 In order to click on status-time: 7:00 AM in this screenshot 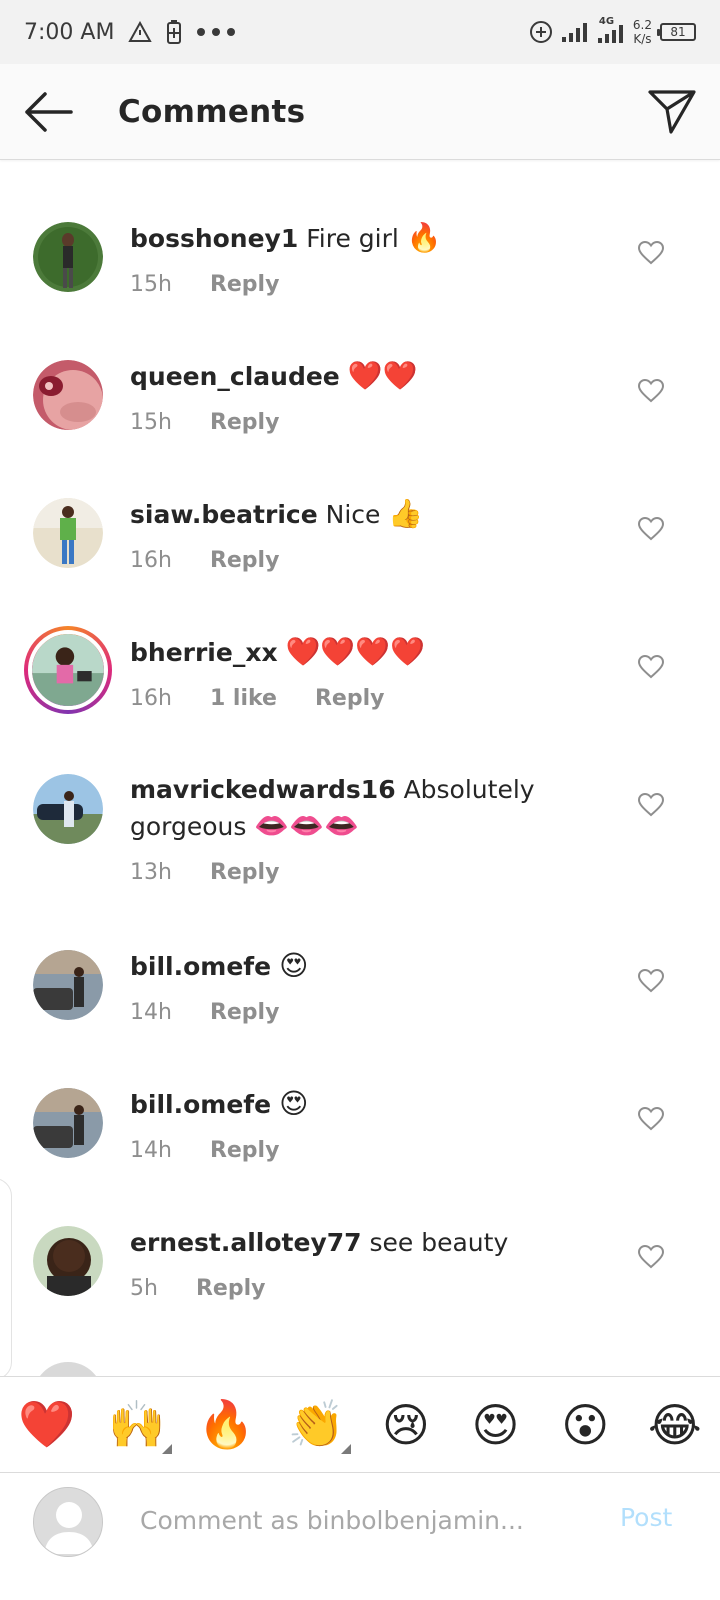, I will do `click(69, 32)`.